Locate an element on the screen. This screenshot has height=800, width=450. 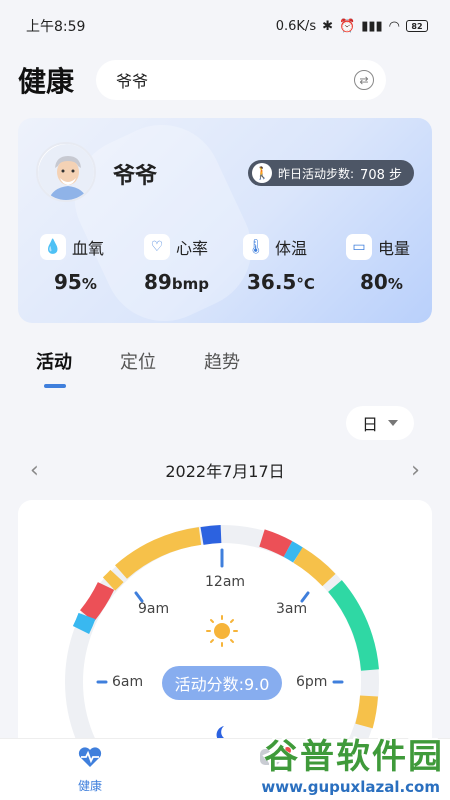
steps-label: 昨日活动步数: is located at coordinates (316, 173).